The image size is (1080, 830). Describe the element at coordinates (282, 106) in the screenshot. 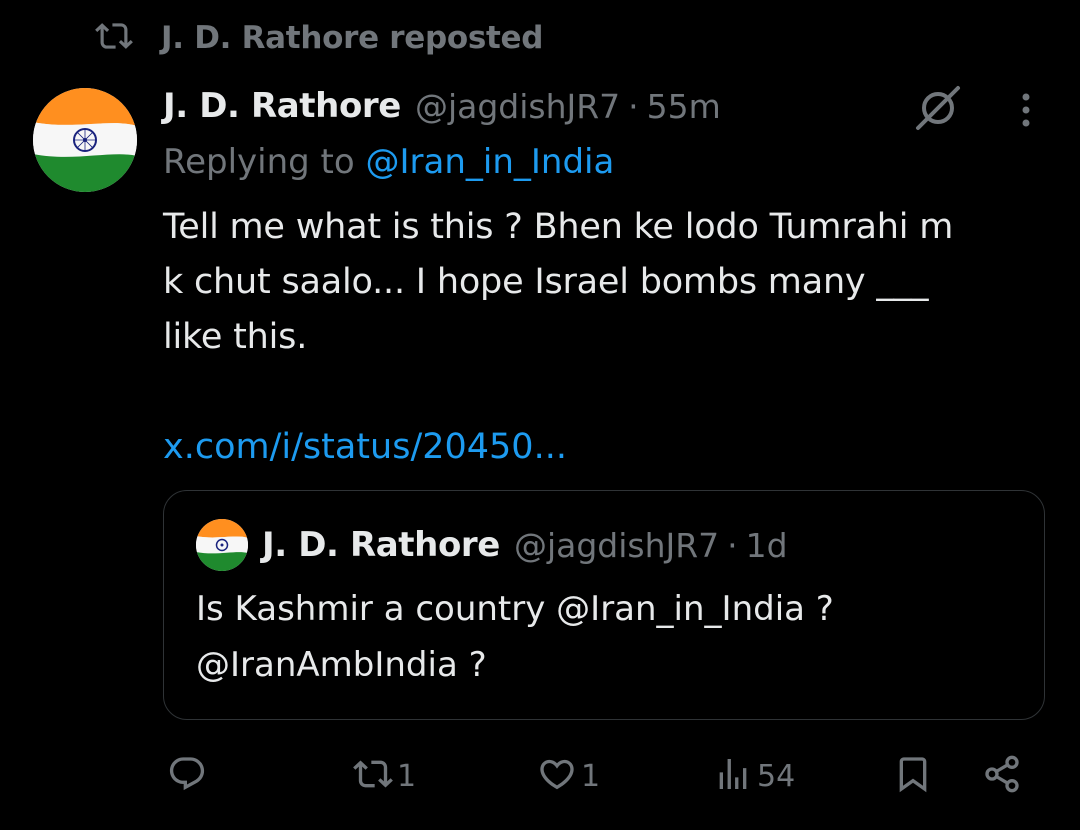

I see `author-name: J. D. Rathore` at that location.